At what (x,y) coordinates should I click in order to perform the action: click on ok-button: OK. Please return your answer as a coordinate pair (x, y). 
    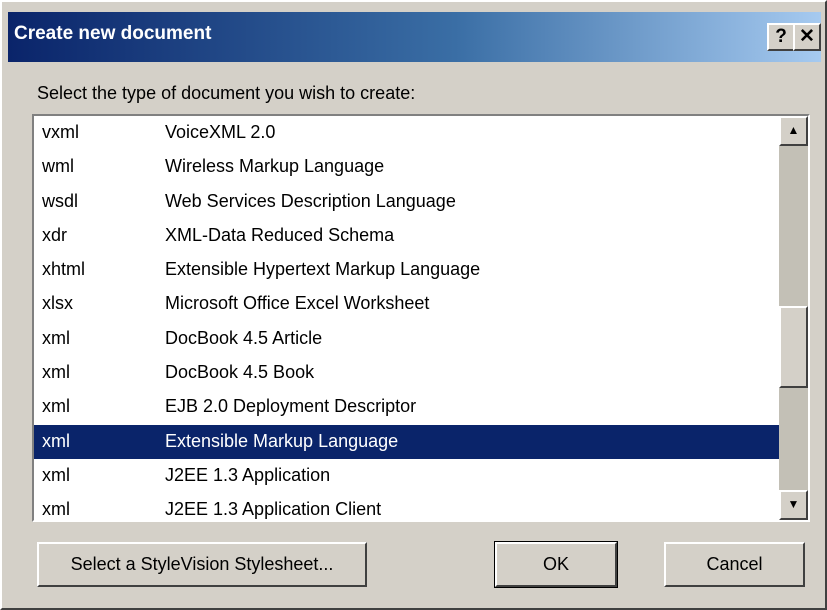
    Looking at the image, I should click on (556, 564).